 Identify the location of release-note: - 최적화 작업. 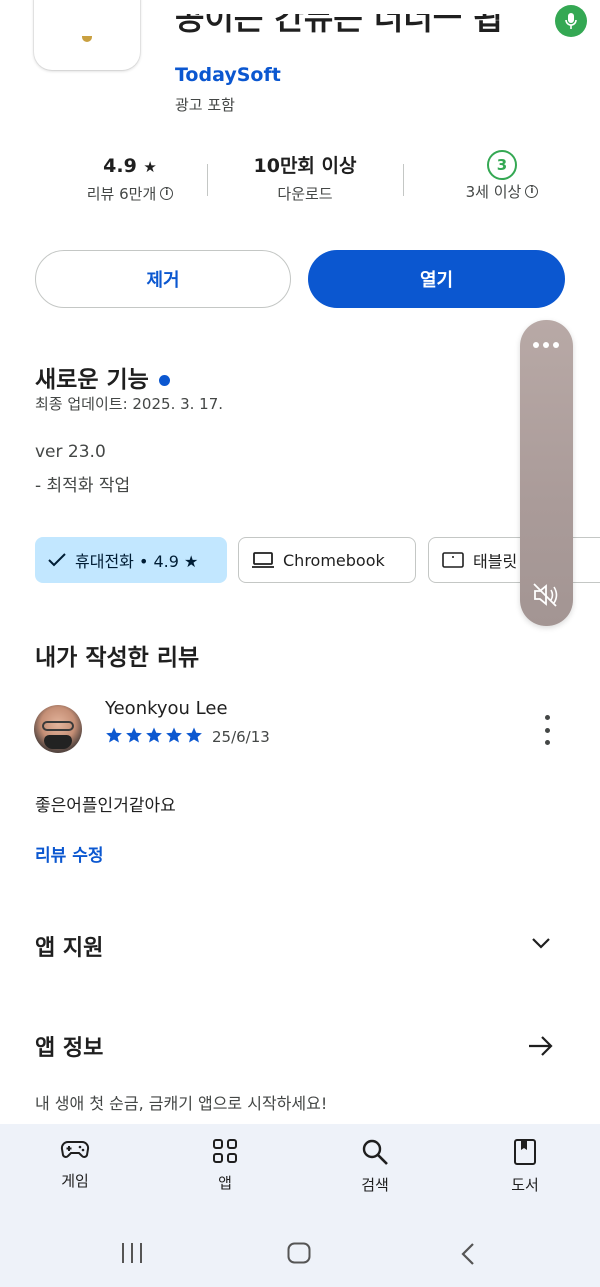
(83, 486).